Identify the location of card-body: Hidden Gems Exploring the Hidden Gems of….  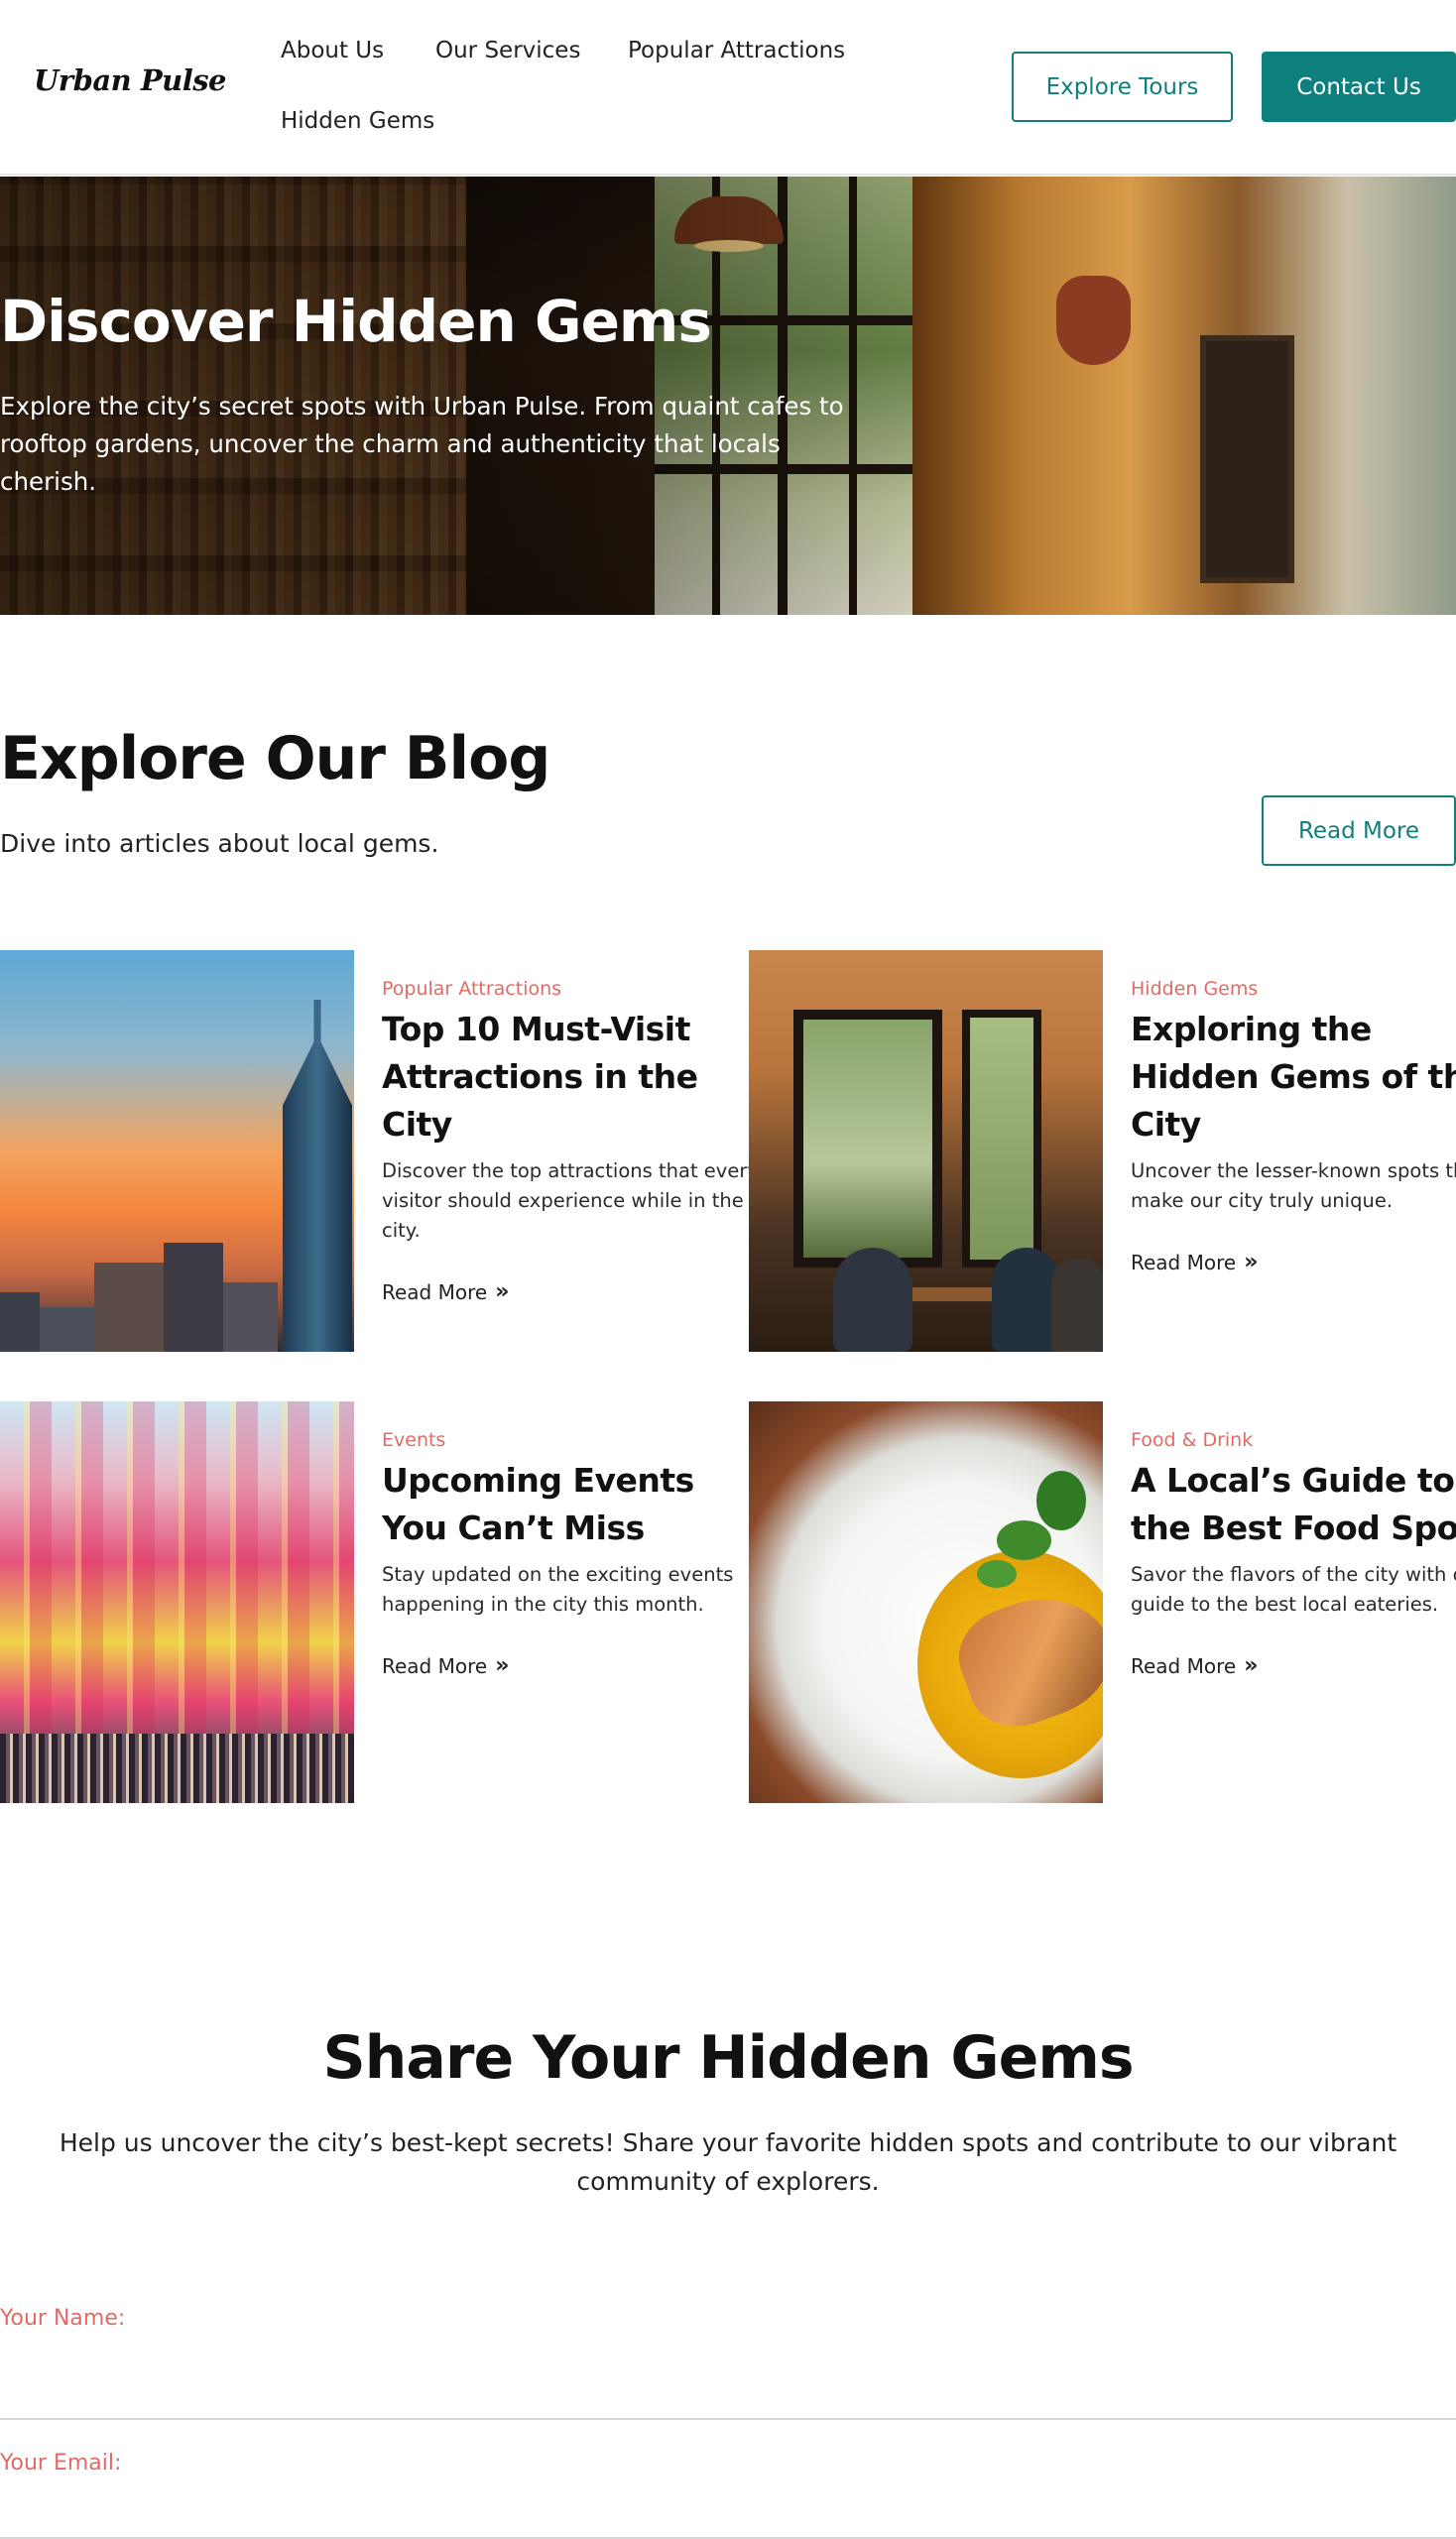
(1293, 1112).